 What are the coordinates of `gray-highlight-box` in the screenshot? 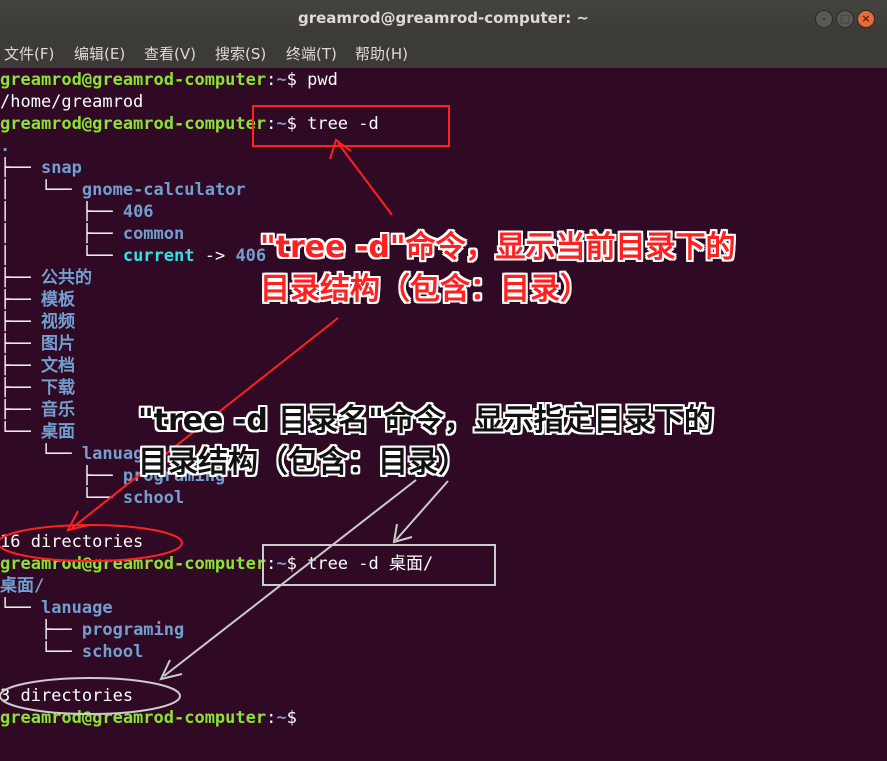 It's located at (379, 565).